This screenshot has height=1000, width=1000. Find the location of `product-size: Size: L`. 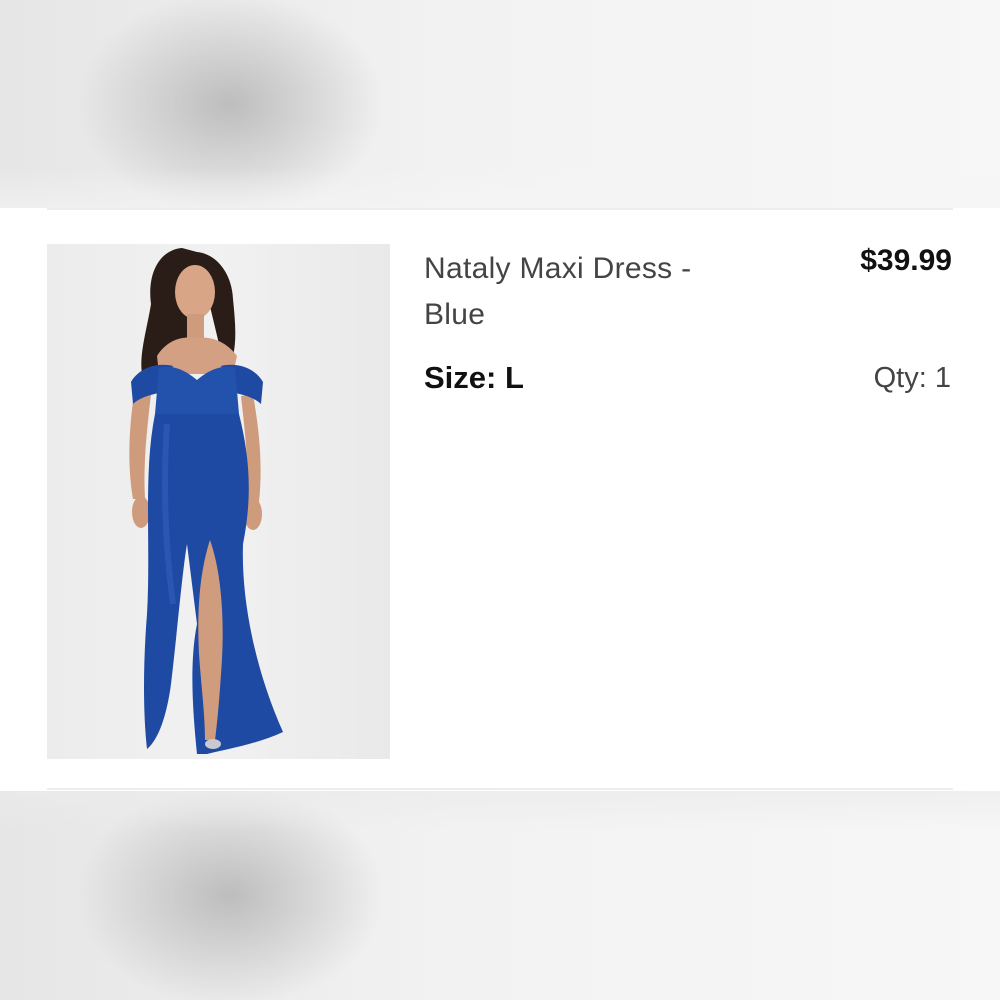

product-size: Size: L is located at coordinates (474, 378).